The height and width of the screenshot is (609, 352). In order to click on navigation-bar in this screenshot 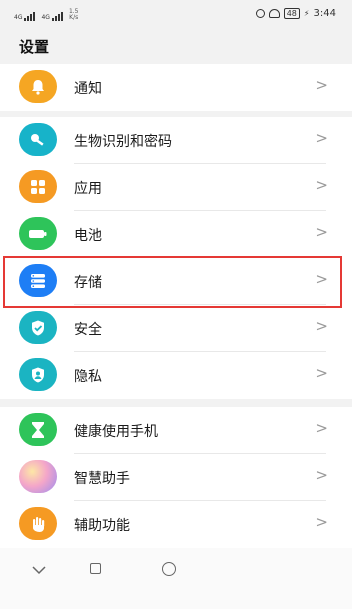, I will do `click(176, 578)`.